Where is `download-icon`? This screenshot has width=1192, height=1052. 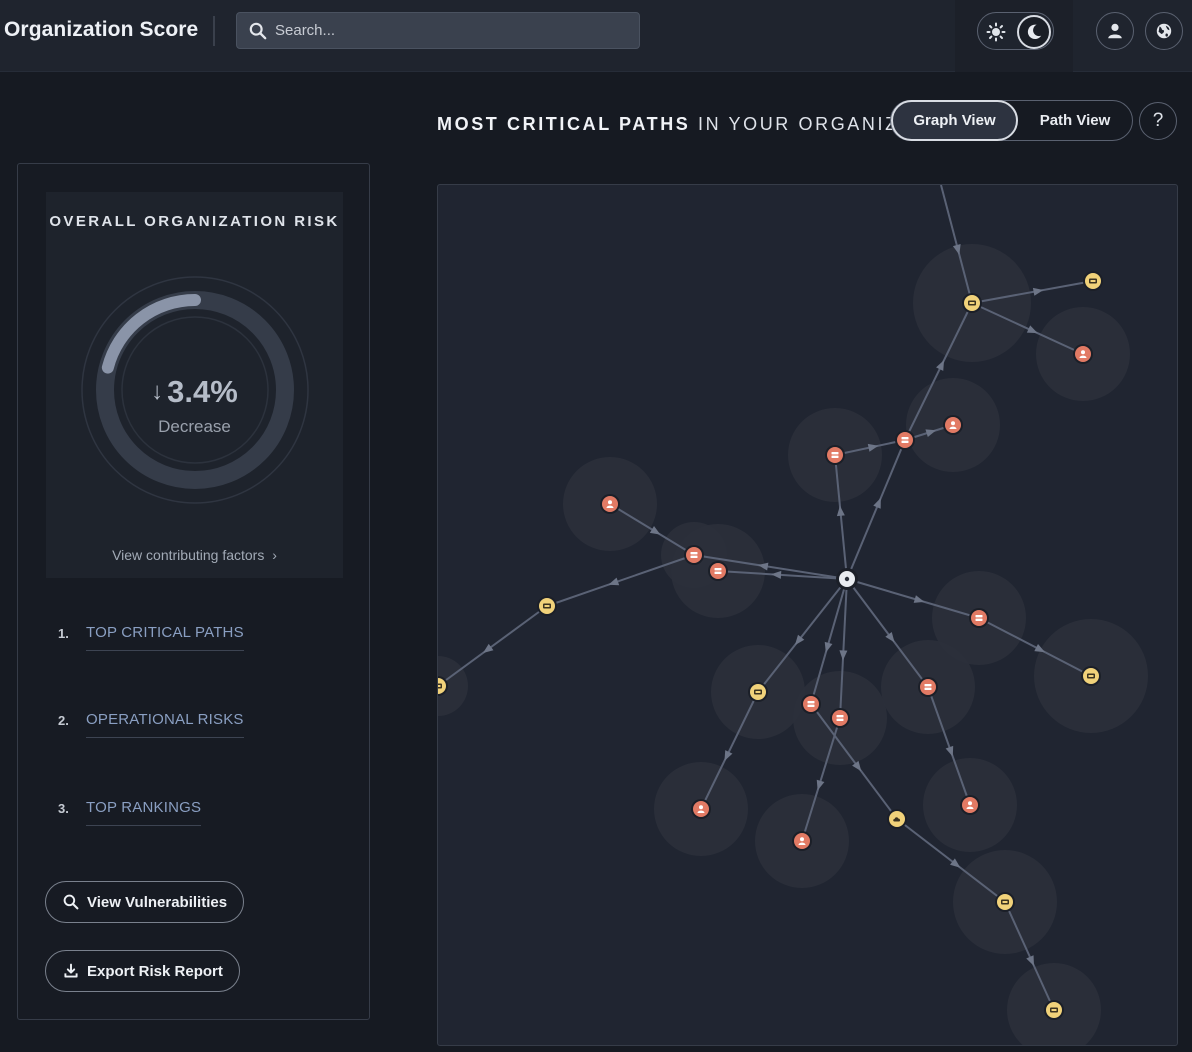 download-icon is located at coordinates (71, 970).